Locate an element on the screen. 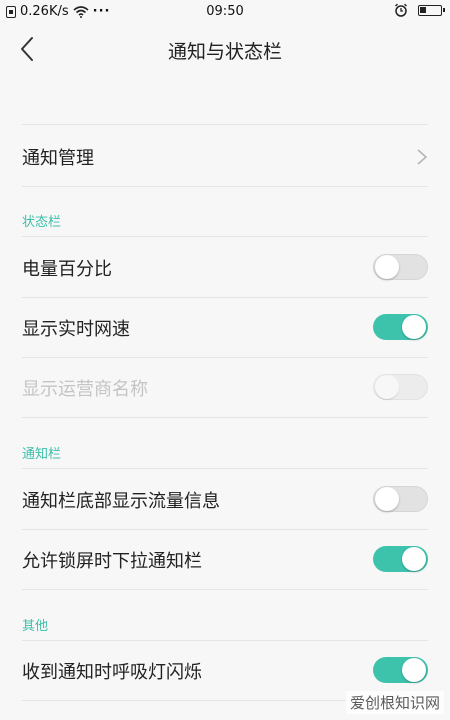 This screenshot has width=450, height=720. section-header-status-bar: 状态栏 is located at coordinates (42, 222).